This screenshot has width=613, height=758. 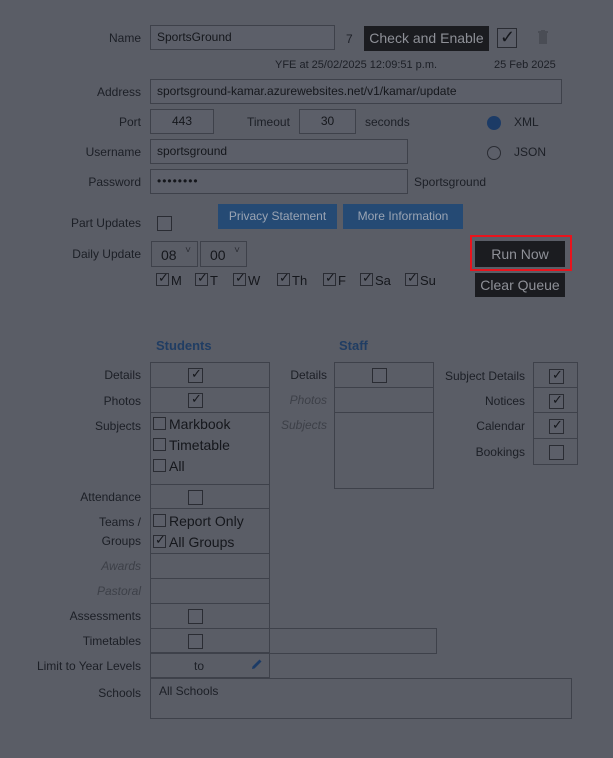 What do you see at coordinates (119, 693) in the screenshot?
I see `schools-label: Schools` at bounding box center [119, 693].